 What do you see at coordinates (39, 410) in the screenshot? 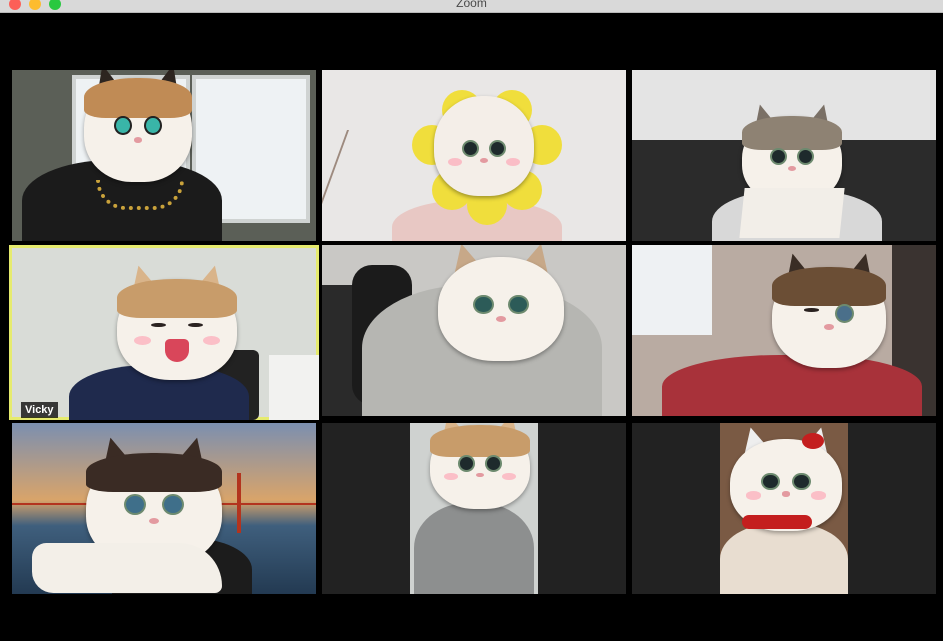
I see `participant-name: Vicky` at bounding box center [39, 410].